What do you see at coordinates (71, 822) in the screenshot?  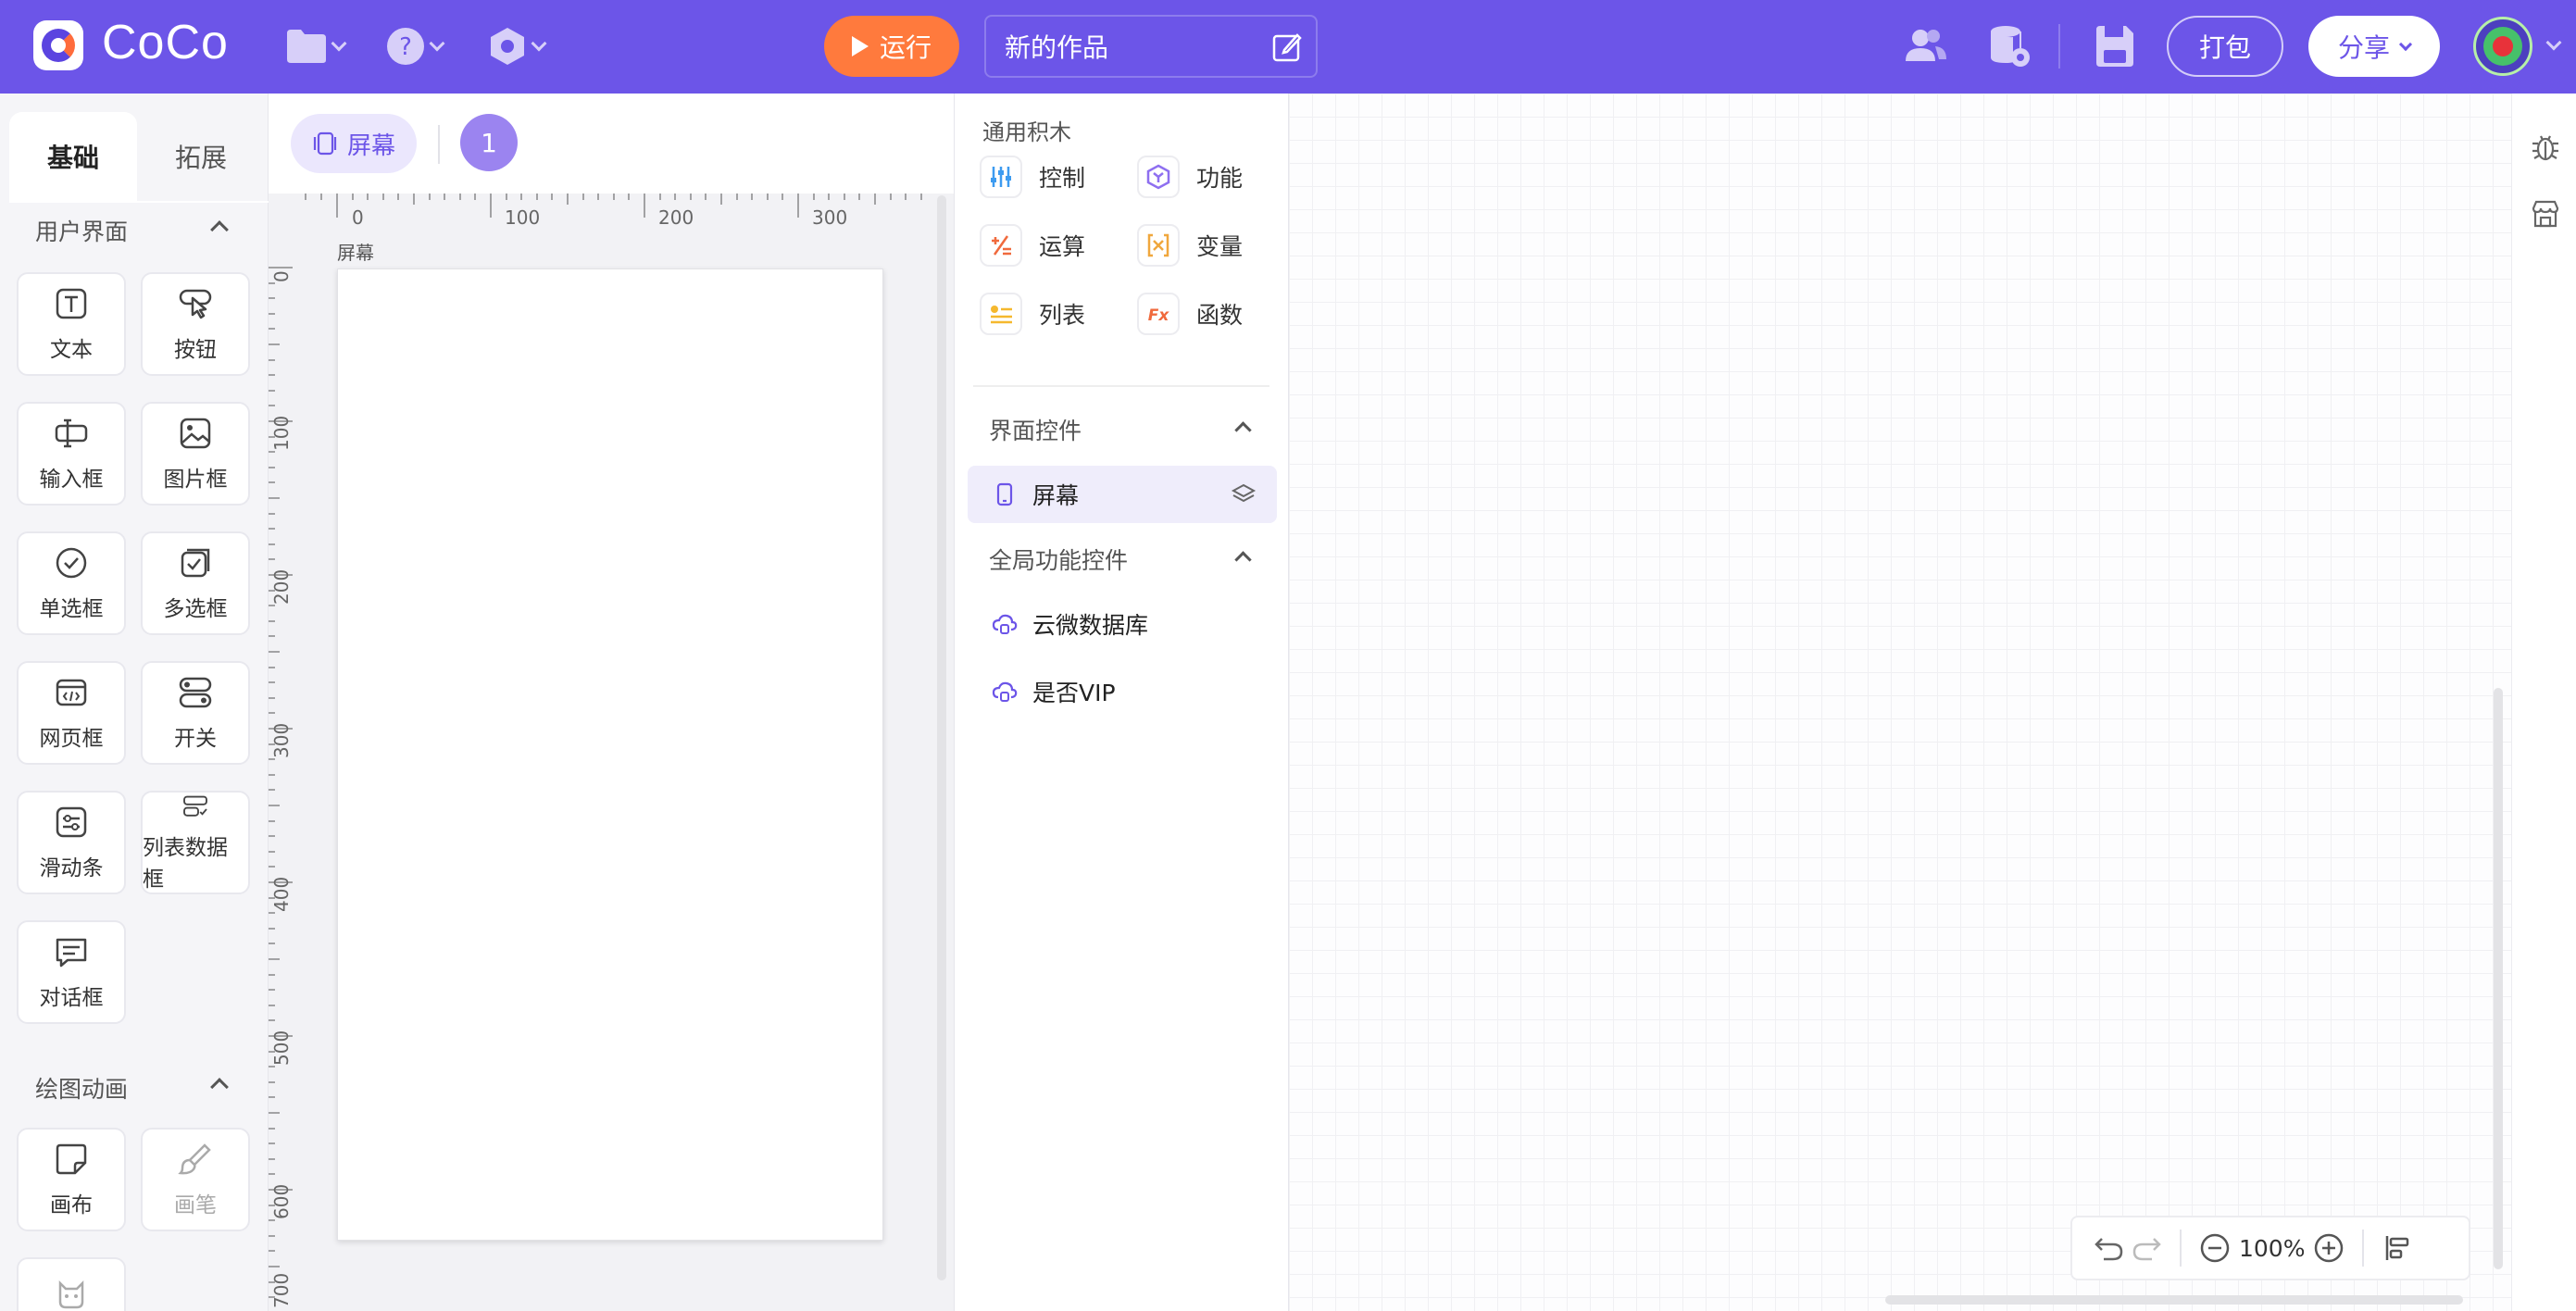 I see `slider-icon` at bounding box center [71, 822].